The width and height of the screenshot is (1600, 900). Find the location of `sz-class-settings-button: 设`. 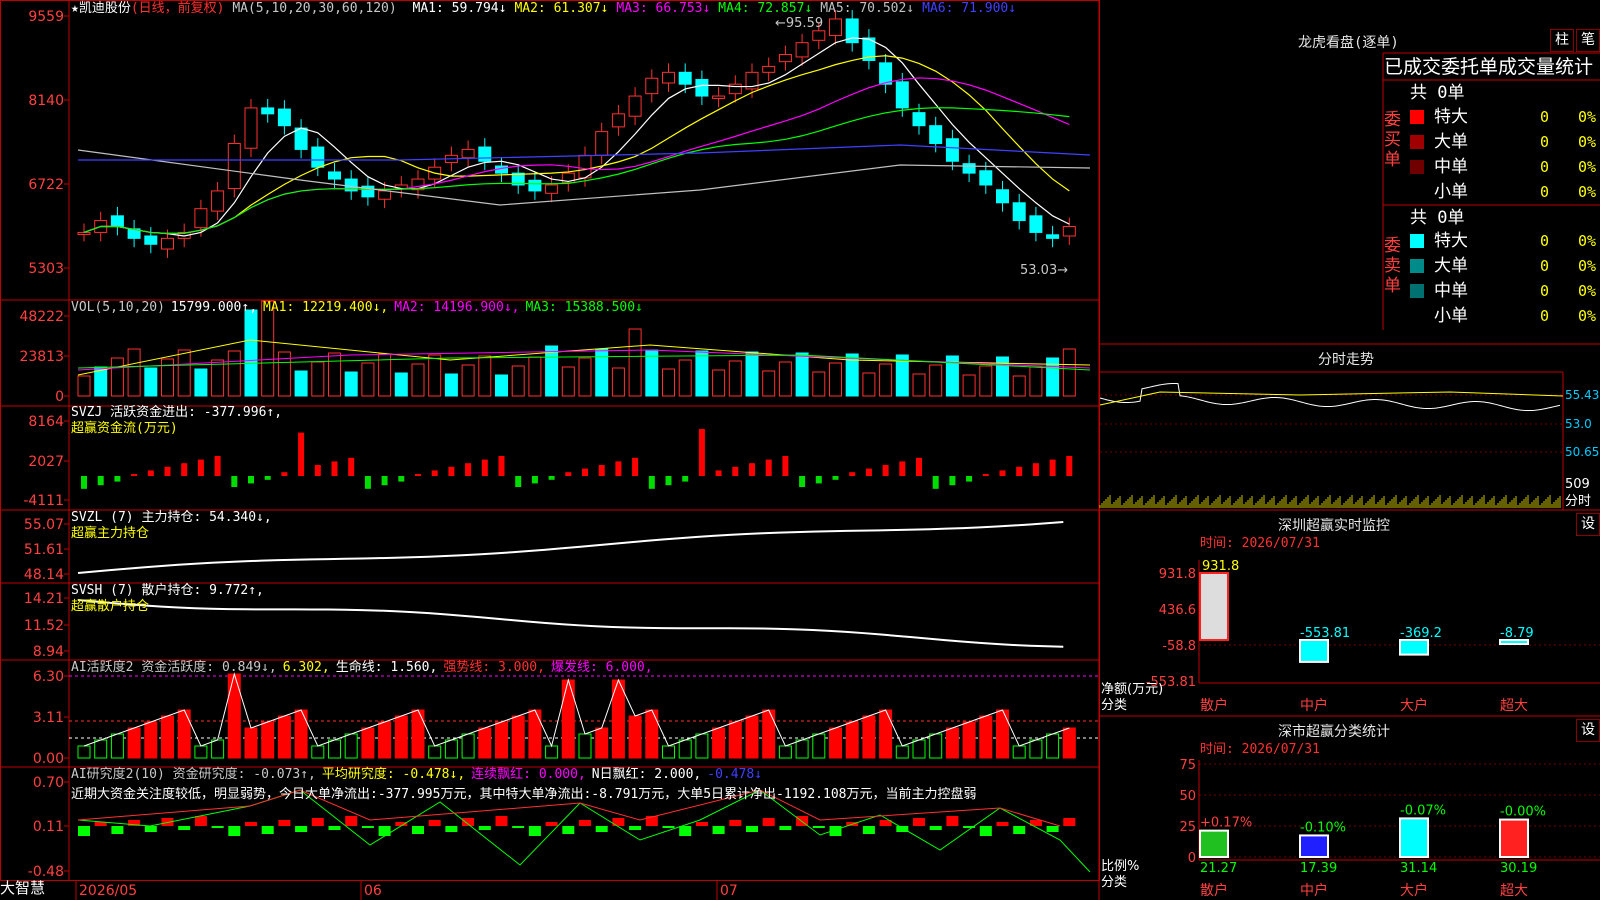

sz-class-settings-button: 设 is located at coordinates (1588, 730).